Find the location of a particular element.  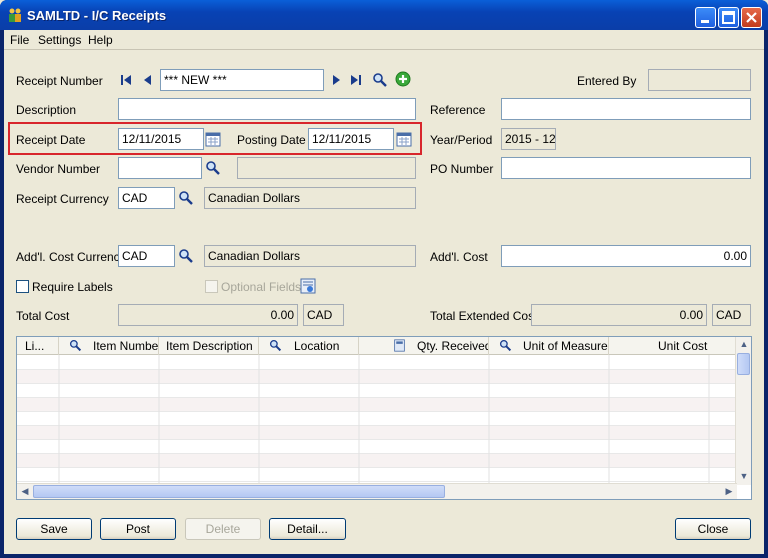

menu-help: Help is located at coordinates (100, 40).